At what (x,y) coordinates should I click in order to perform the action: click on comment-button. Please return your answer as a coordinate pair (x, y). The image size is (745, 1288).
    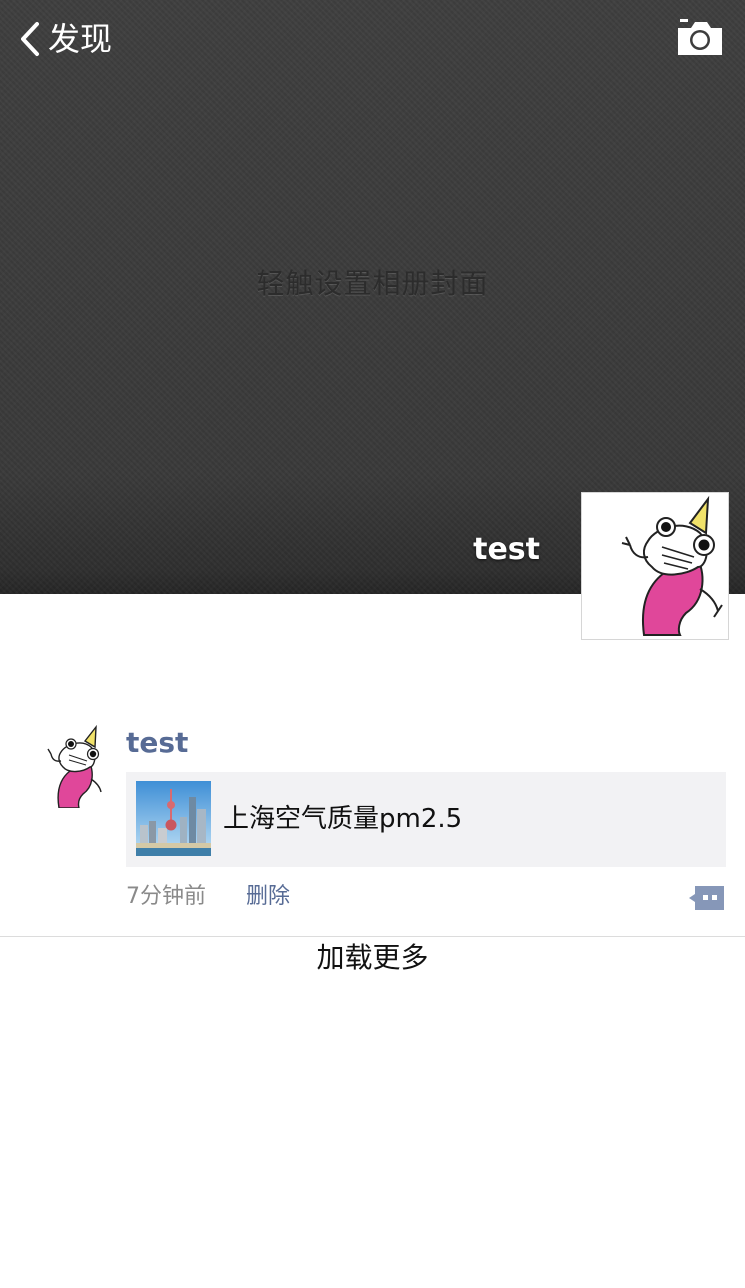
    Looking at the image, I should click on (707, 898).